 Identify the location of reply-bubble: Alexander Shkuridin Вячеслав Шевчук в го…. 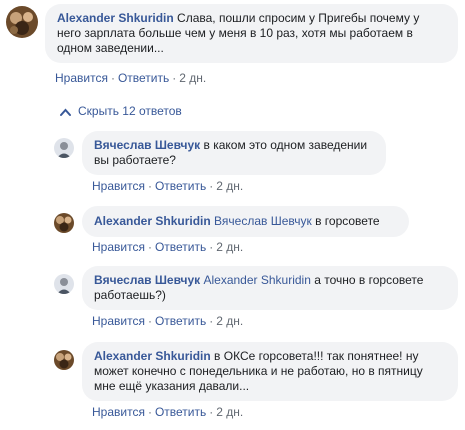
(245, 221).